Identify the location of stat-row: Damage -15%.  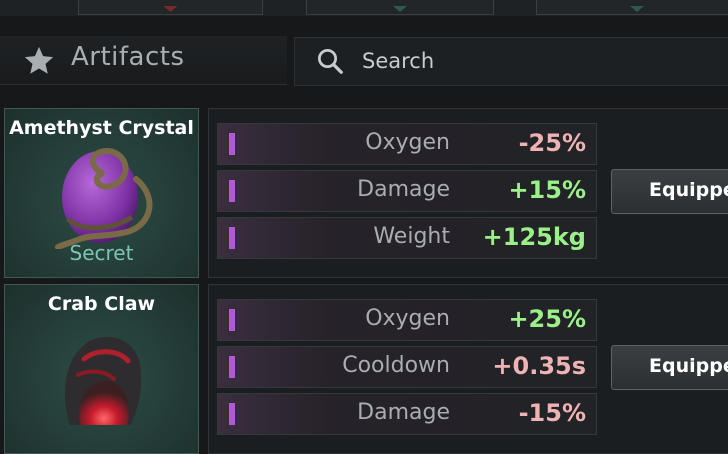
(407, 414).